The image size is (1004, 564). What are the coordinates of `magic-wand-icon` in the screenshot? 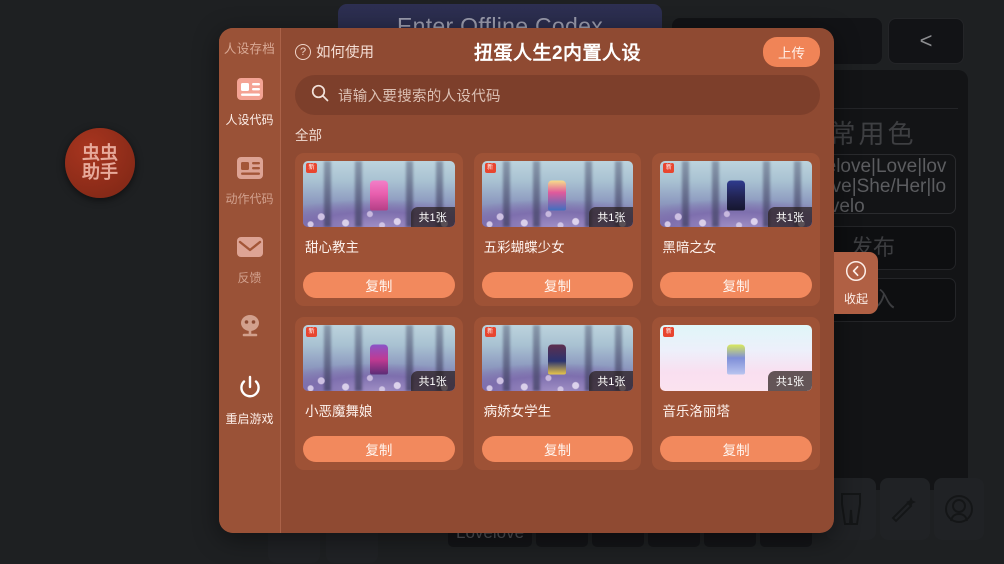 It's located at (905, 509).